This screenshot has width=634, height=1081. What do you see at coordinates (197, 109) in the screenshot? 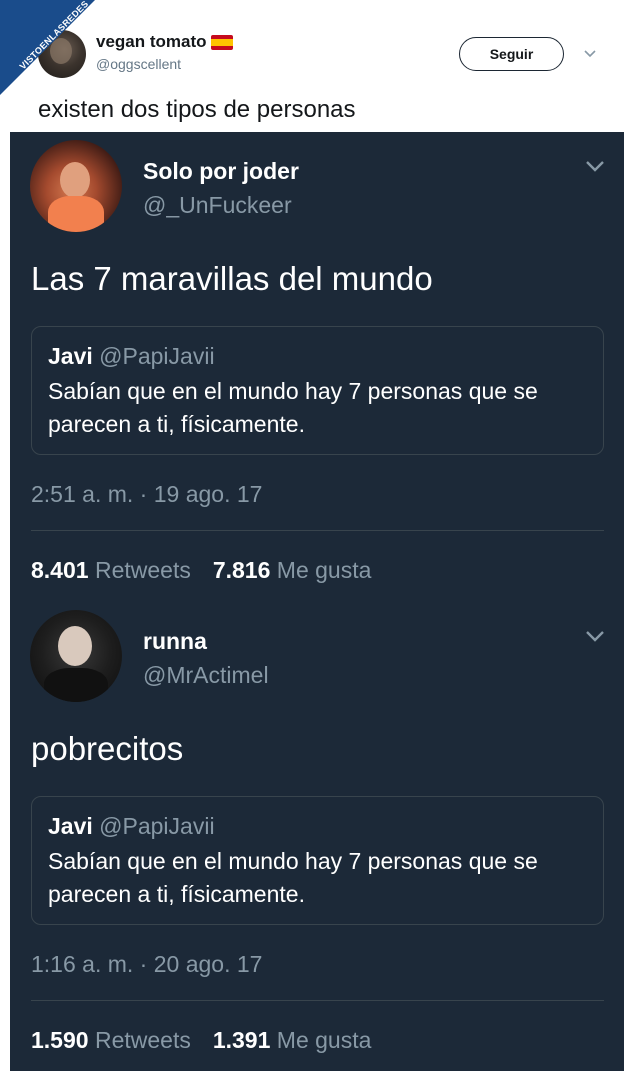
I see `tweet-text: existen dos tipos de personas` at bounding box center [197, 109].